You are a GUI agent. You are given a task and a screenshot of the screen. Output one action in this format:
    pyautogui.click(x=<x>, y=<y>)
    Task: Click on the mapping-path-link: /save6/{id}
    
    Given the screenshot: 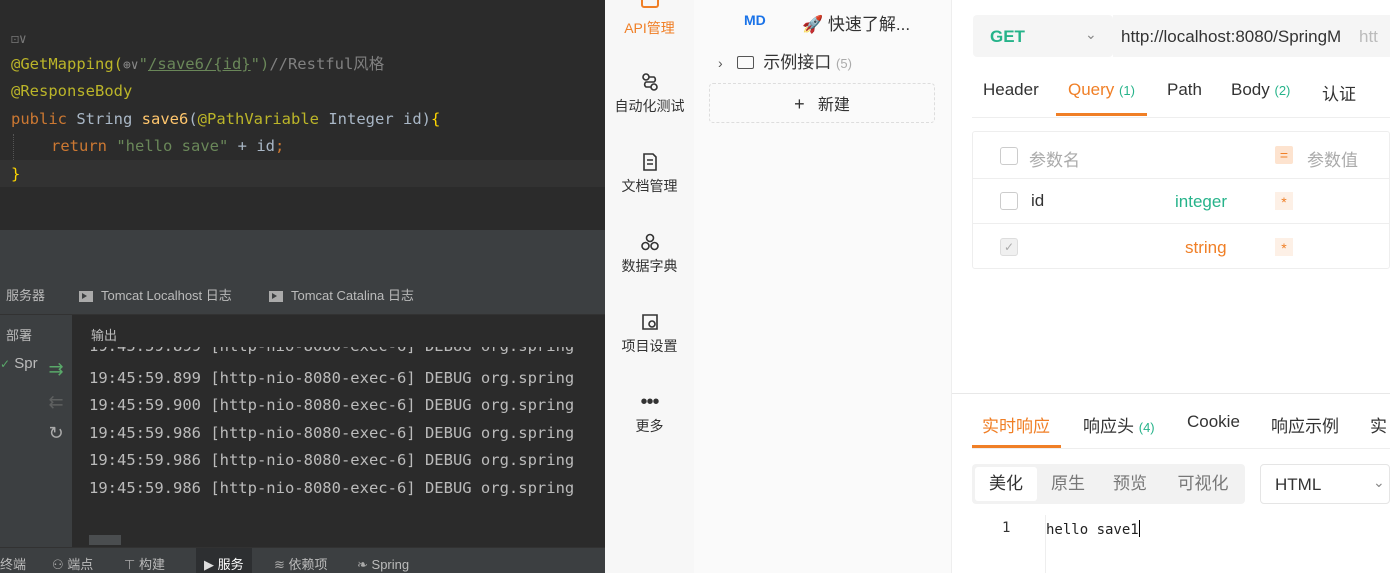 What is the action you would take?
    pyautogui.click(x=199, y=64)
    